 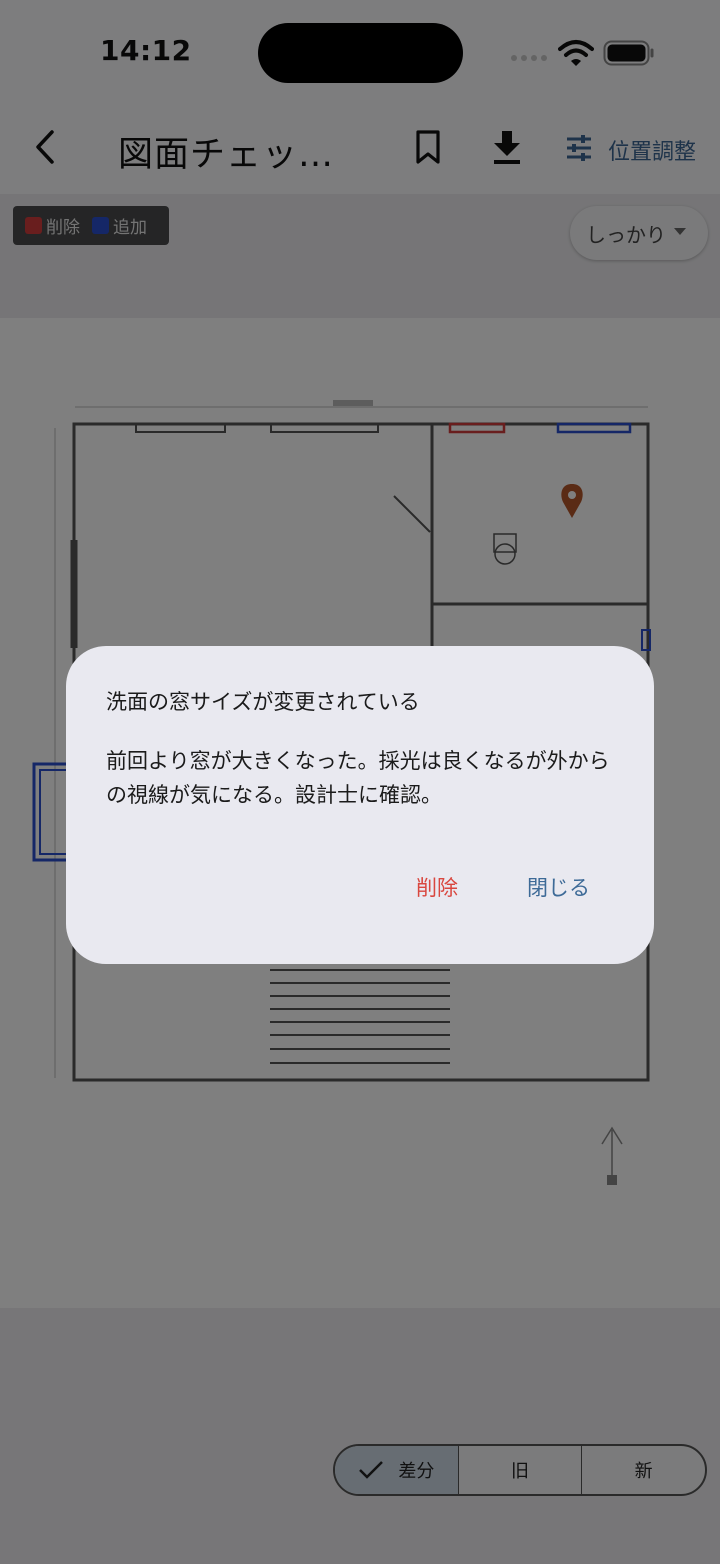 I want to click on delete-button: 削除, so click(x=437, y=887).